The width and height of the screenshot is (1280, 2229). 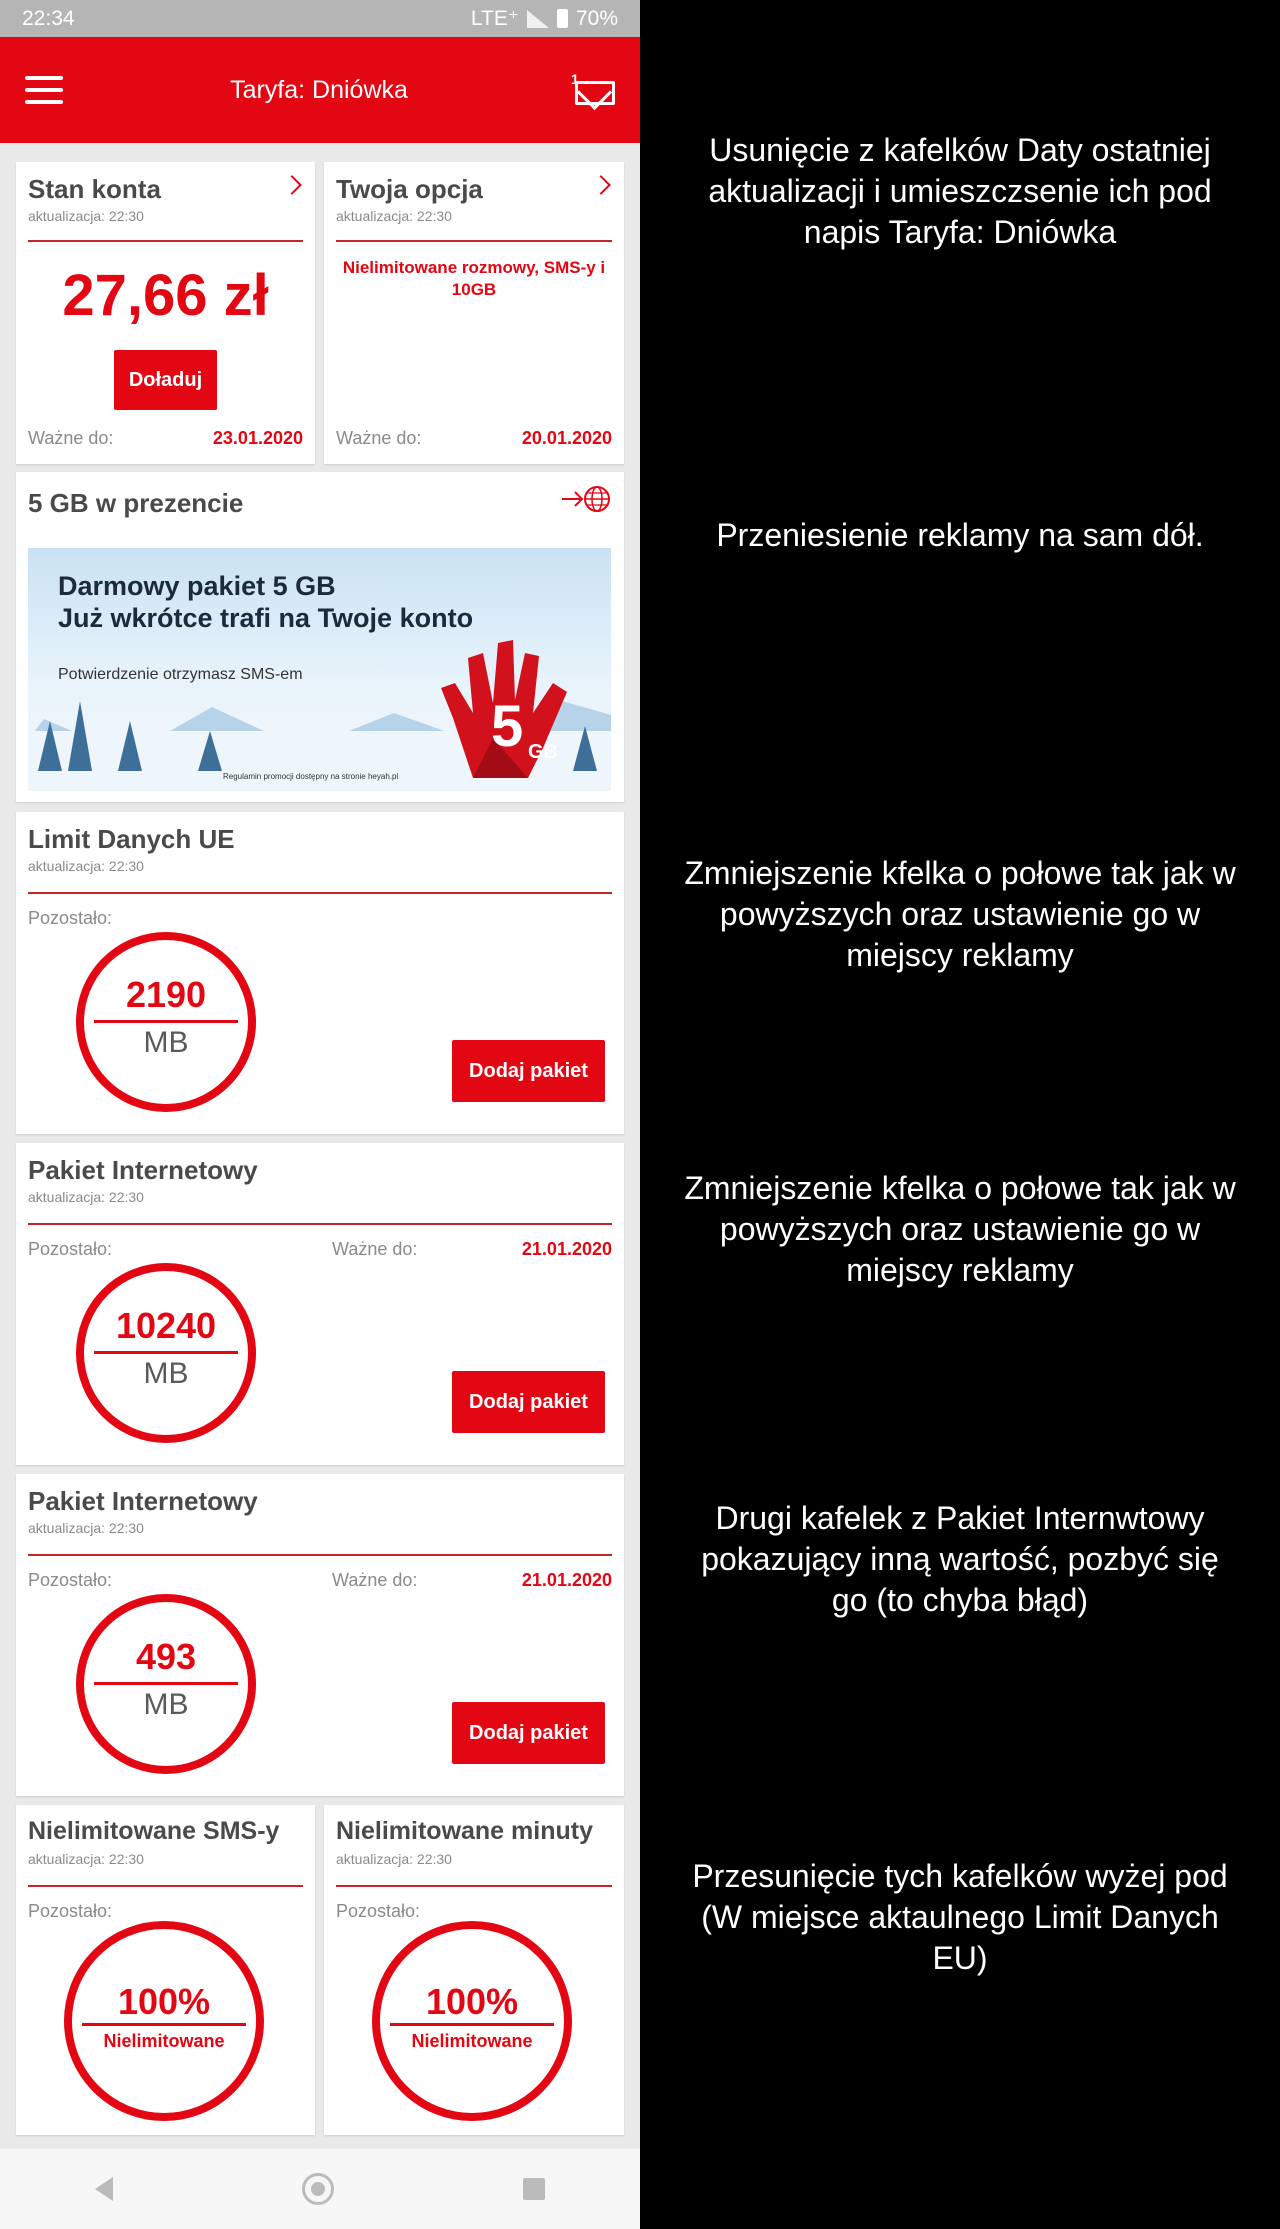 What do you see at coordinates (507, 726) in the screenshot?
I see `badge-number: 5` at bounding box center [507, 726].